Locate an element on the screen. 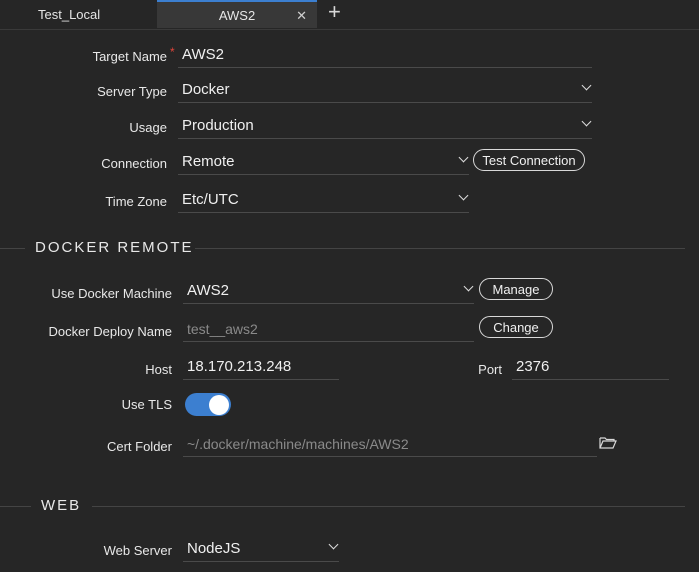  host-label: Host is located at coordinates (158, 369).